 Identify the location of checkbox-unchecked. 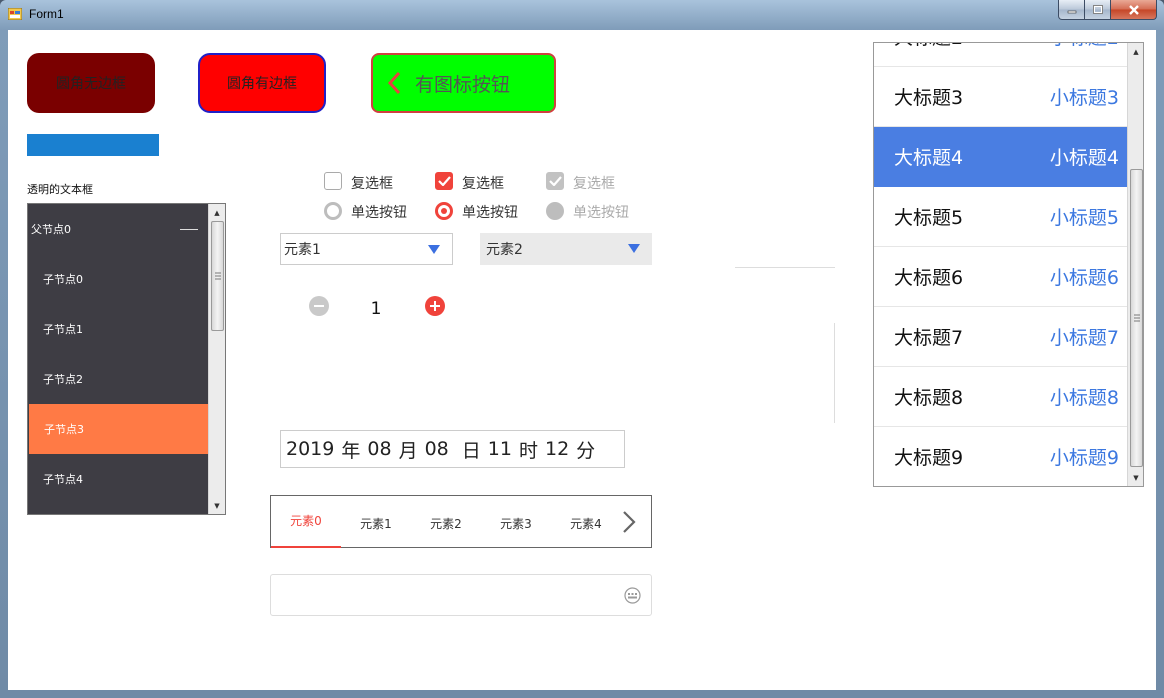
(333, 181).